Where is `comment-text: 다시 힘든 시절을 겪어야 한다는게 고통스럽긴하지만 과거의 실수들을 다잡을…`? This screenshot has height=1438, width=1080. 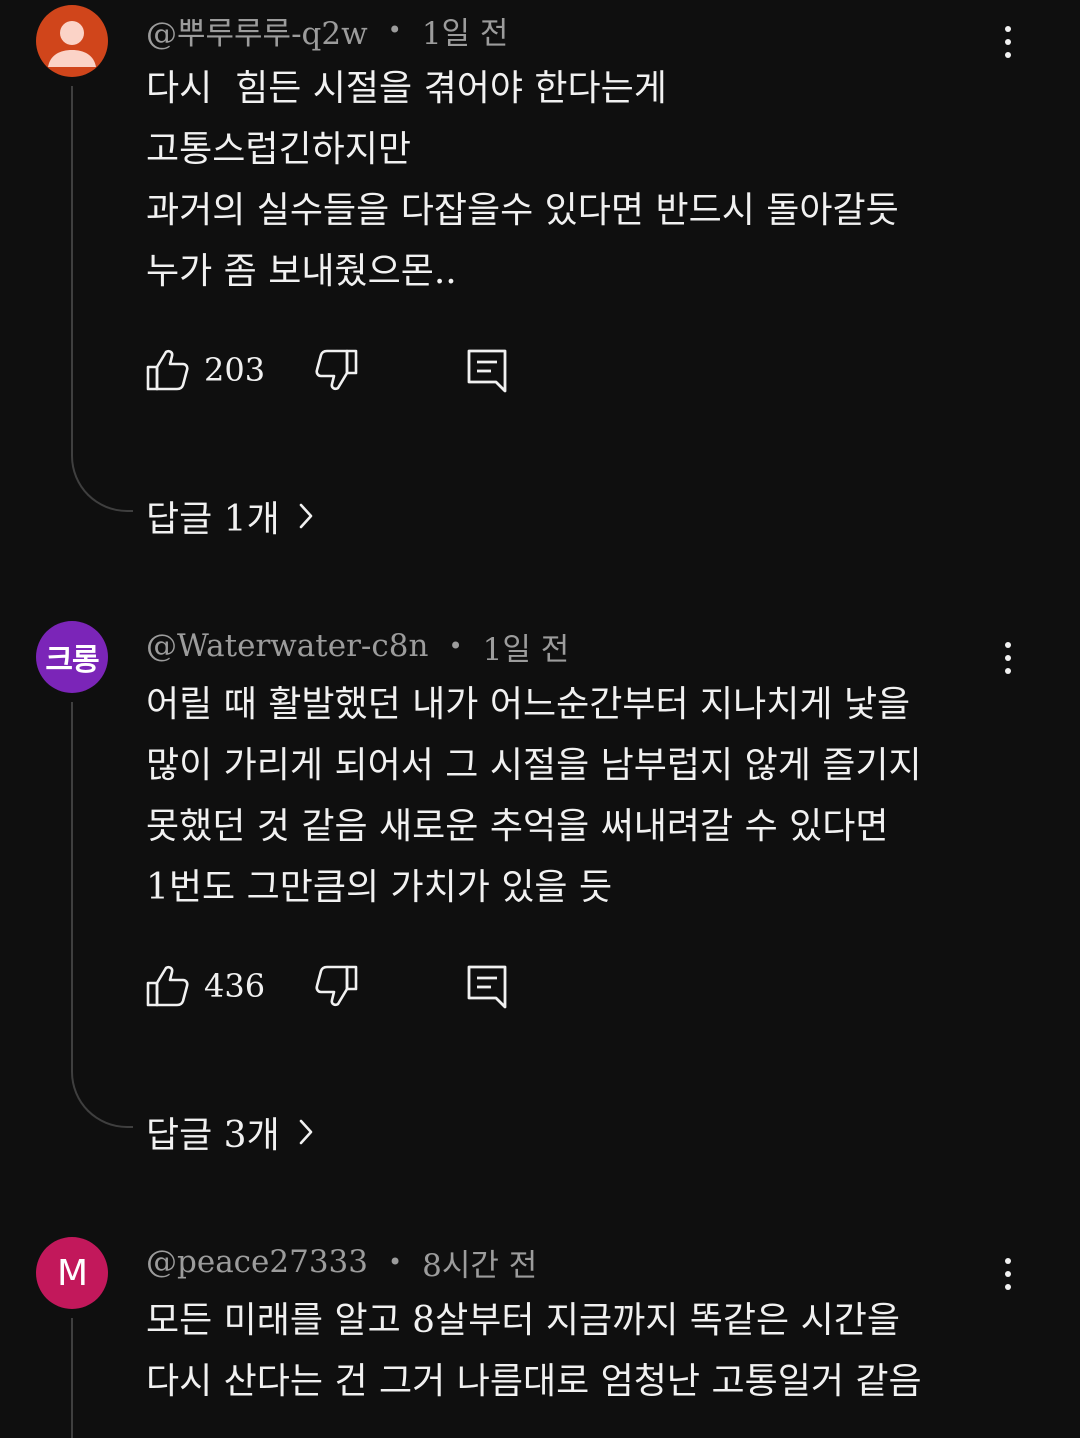 comment-text: 다시 힘든 시절을 겪어야 한다는게 고통스럽긴하지만 과거의 실수들을 다잡을… is located at coordinates (576, 180).